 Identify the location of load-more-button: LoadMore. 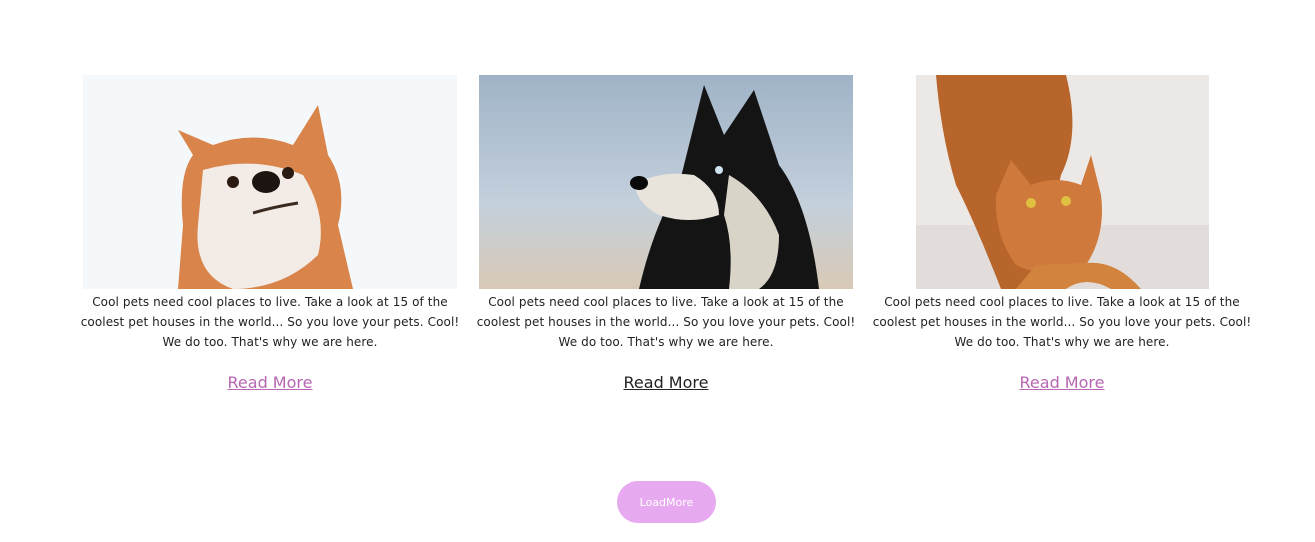
(666, 502).